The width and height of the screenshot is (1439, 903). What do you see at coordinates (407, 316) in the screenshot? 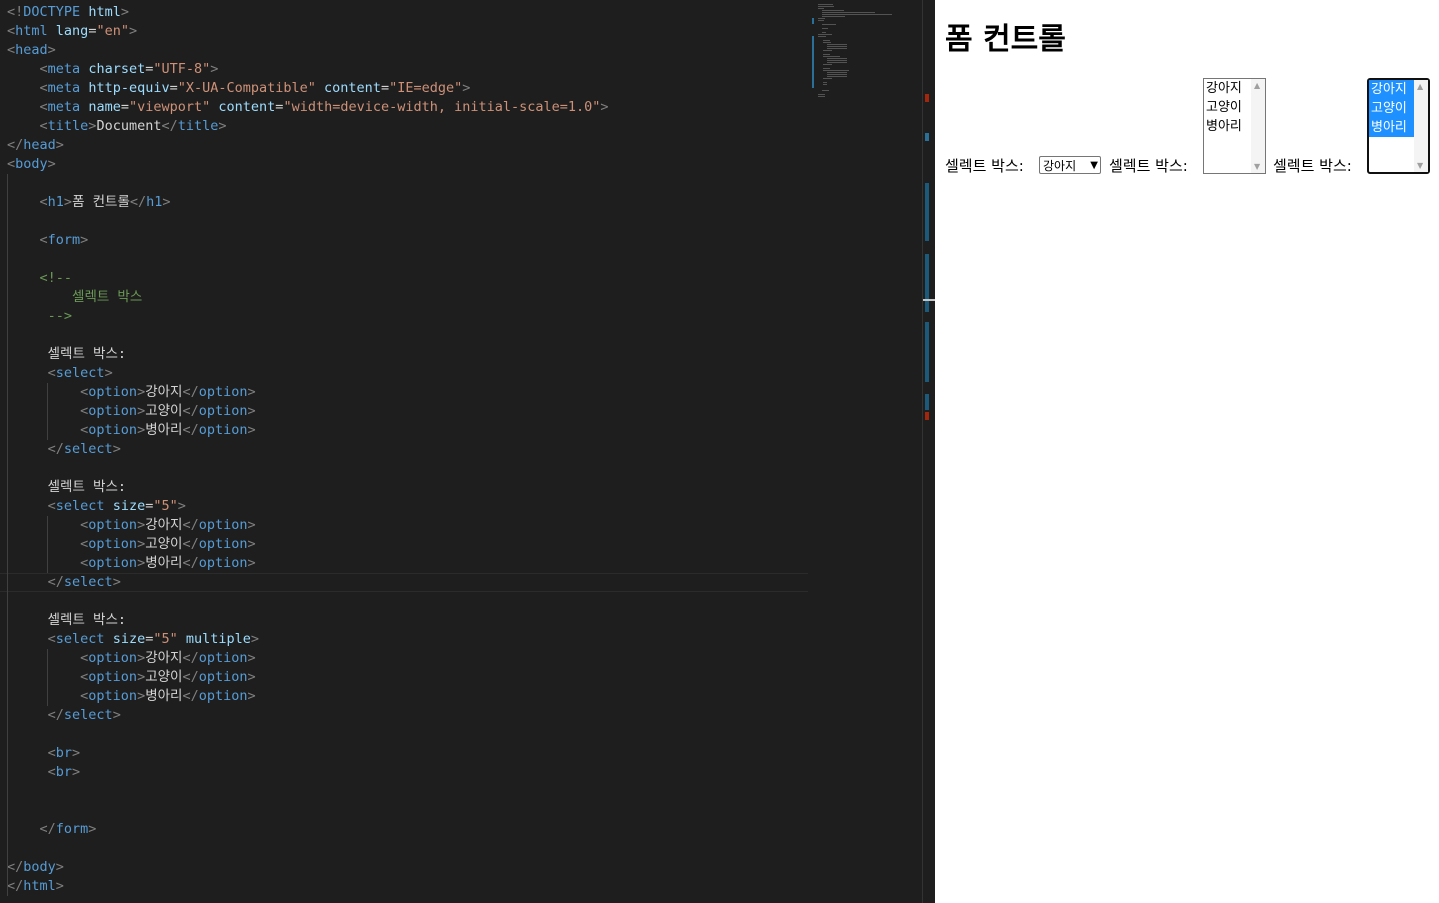
I see `code-line: -->` at bounding box center [407, 316].